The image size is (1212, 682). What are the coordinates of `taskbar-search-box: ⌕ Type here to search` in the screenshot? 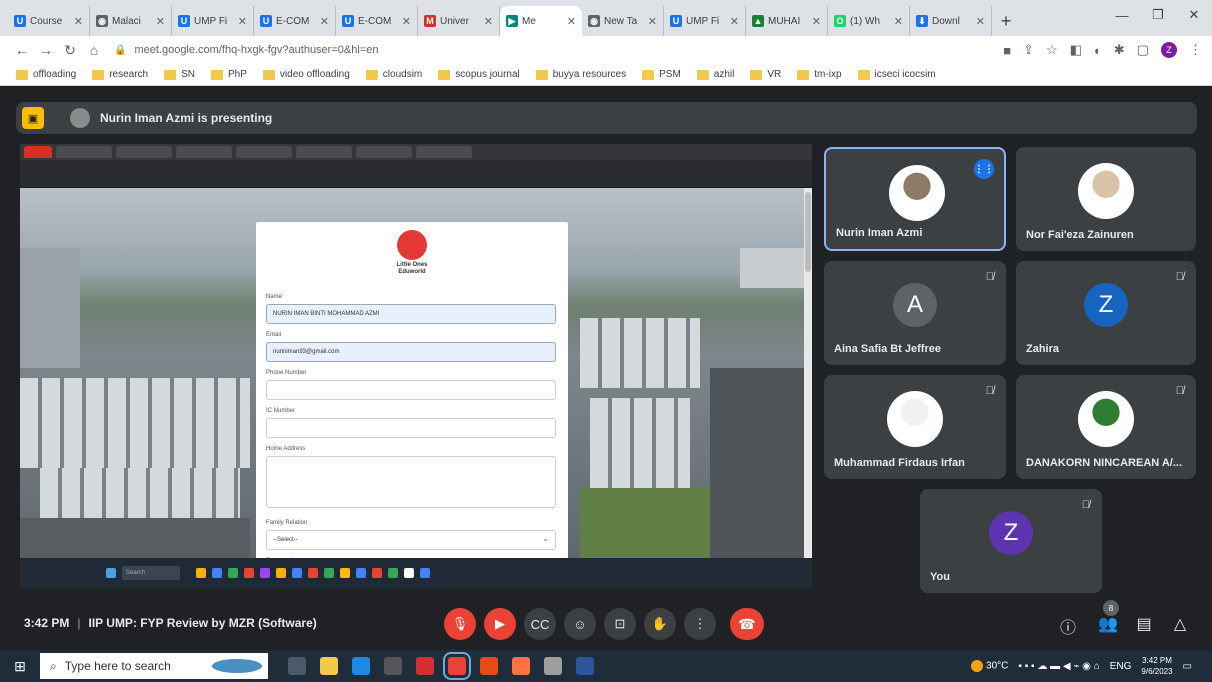 It's located at (154, 666).